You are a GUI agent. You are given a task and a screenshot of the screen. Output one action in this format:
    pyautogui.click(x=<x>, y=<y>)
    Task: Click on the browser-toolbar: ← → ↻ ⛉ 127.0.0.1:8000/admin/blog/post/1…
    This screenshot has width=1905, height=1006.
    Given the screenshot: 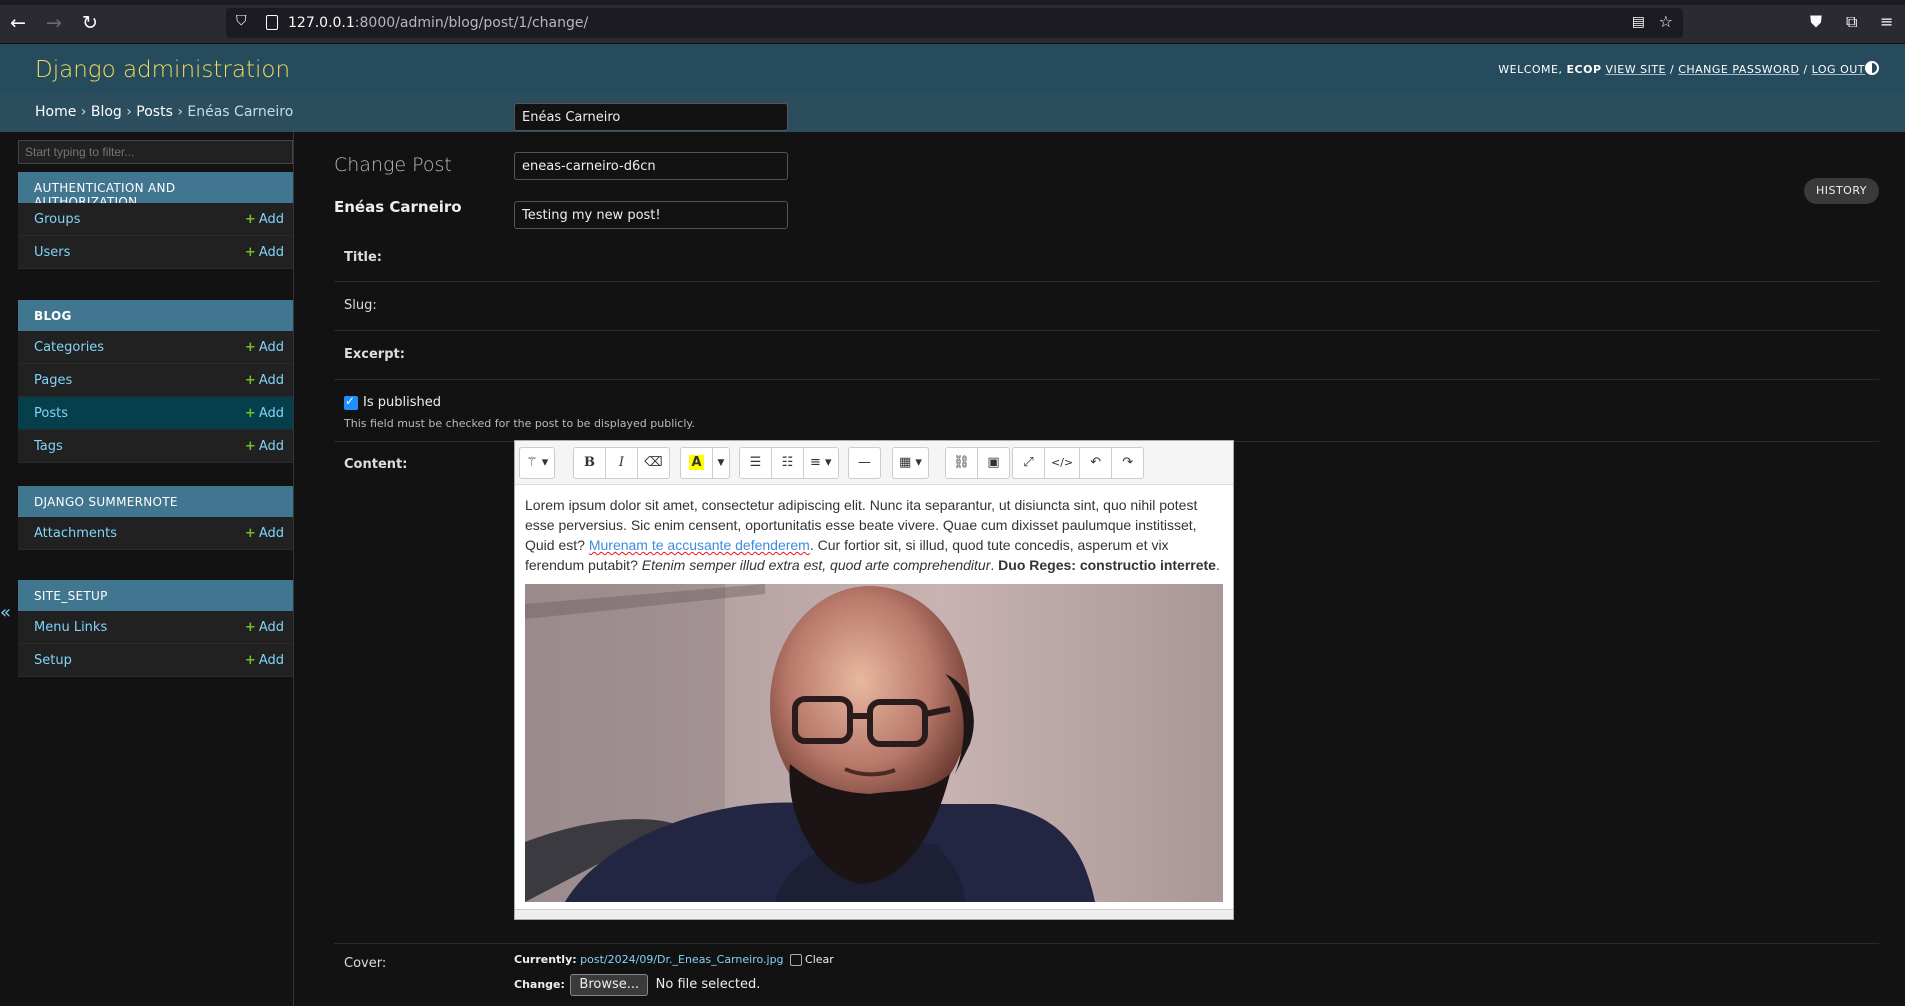 What is the action you would take?
    pyautogui.click(x=952, y=22)
    